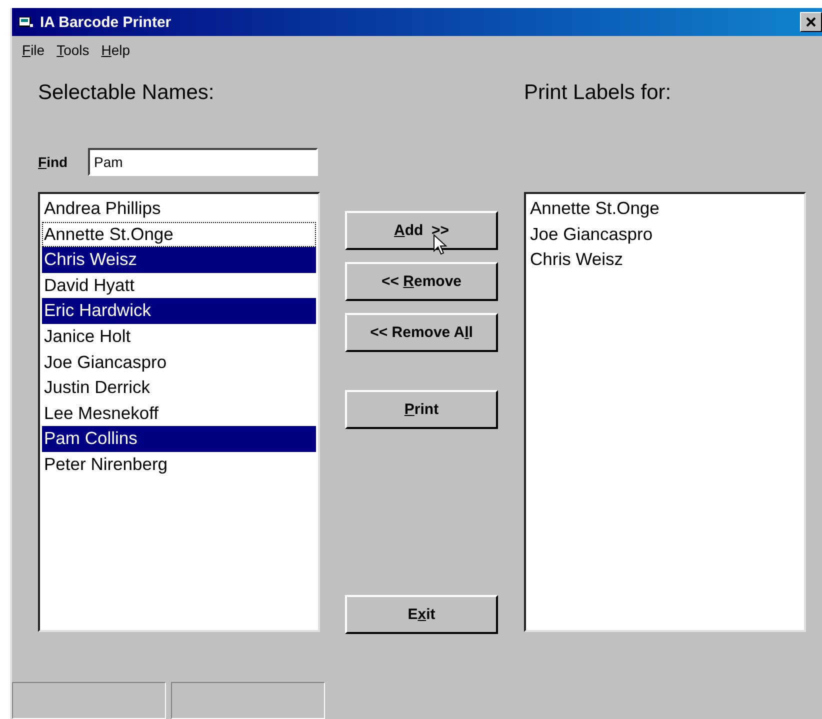 This screenshot has width=822, height=719. Describe the element at coordinates (179, 388) in the screenshot. I see `list-item: Justin Derrick` at that location.